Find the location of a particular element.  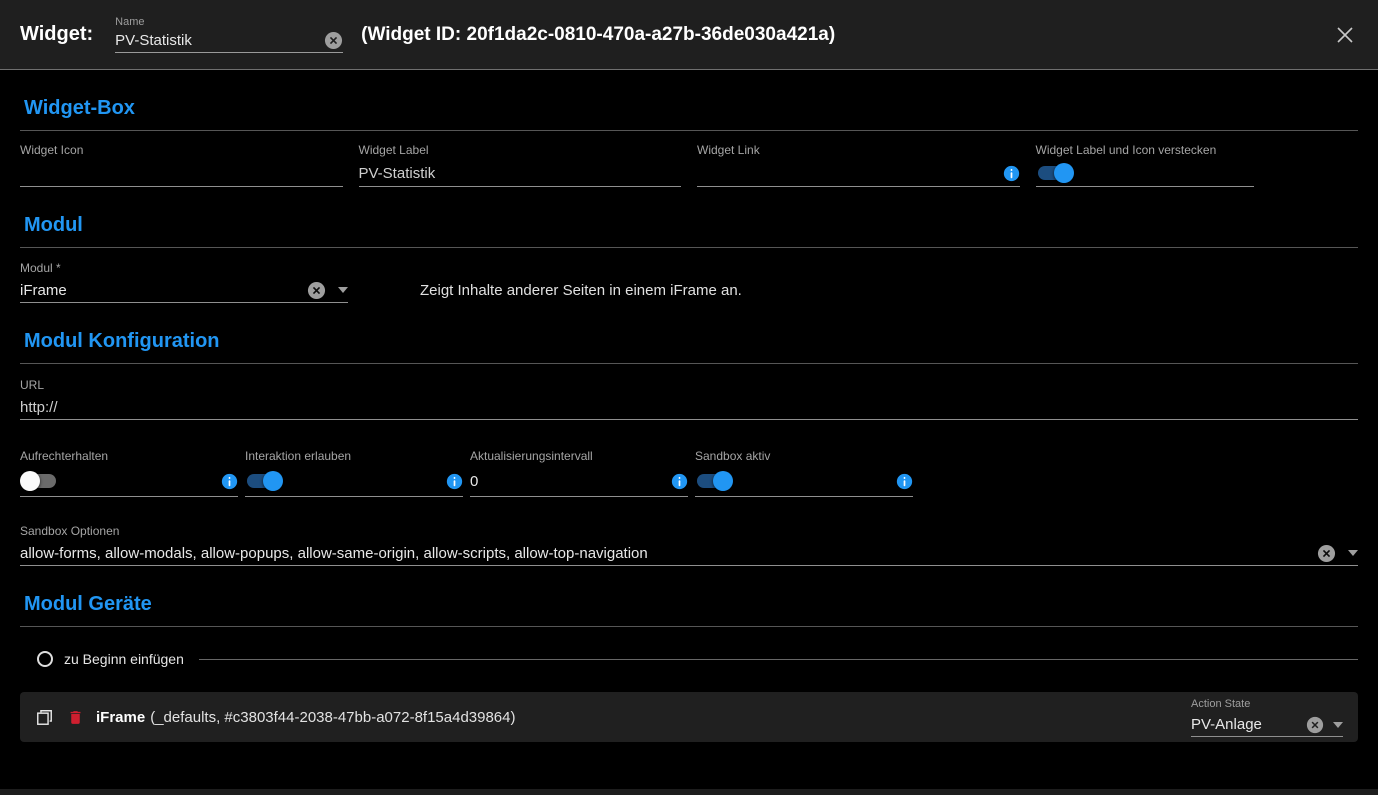

sandbox-aktiv-field: Sandbox aktiv is located at coordinates (804, 473).